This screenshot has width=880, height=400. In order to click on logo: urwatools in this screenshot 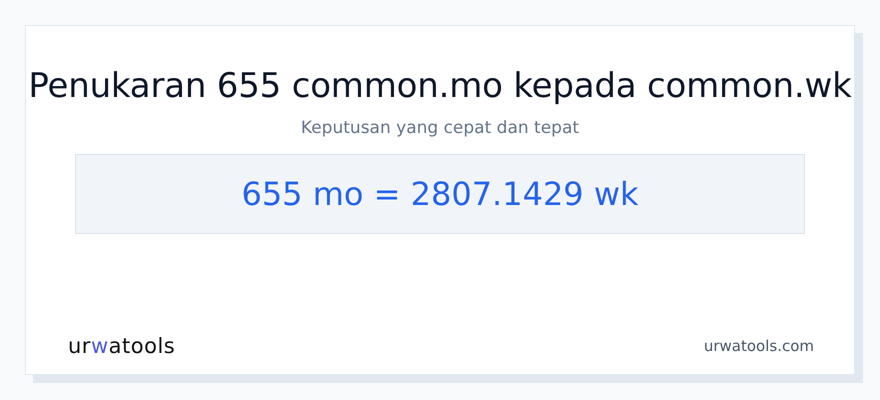, I will do `click(122, 346)`.